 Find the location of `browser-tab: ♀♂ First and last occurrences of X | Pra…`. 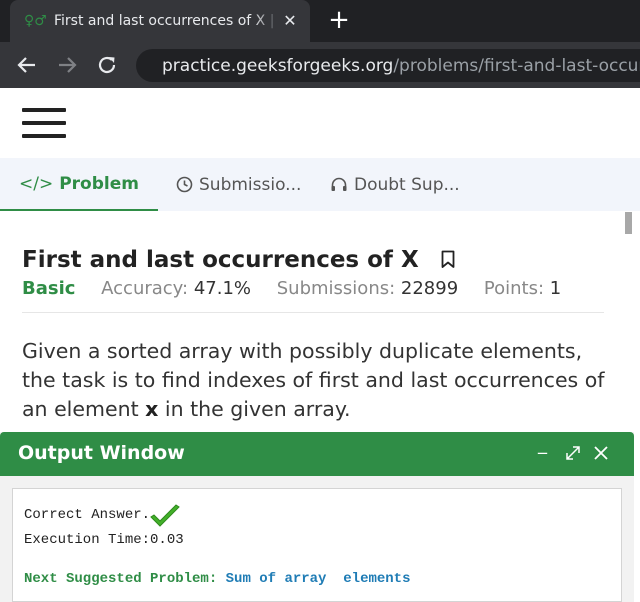

browser-tab: ♀♂ First and last occurrences of X | Pra… is located at coordinates (160, 21).